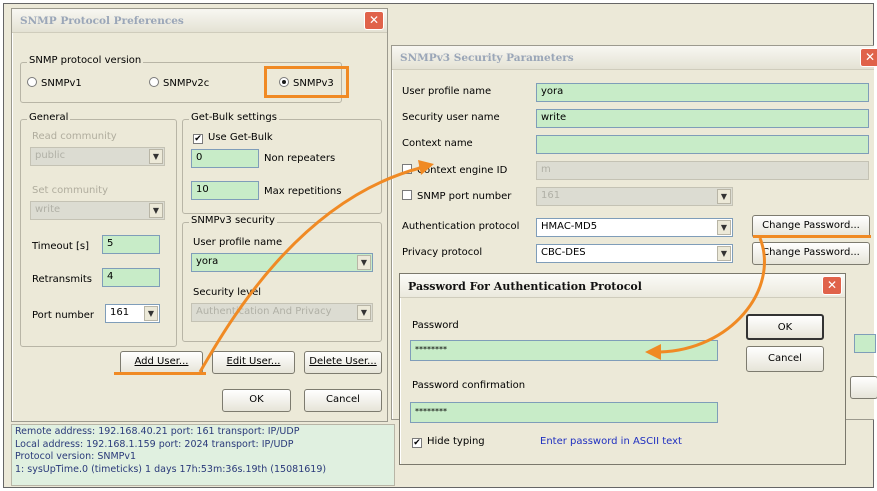 The width and height of the screenshot is (877, 491). Describe the element at coordinates (712, 295) in the screenshot. I see `arrow-change-password-to-dialog` at that location.